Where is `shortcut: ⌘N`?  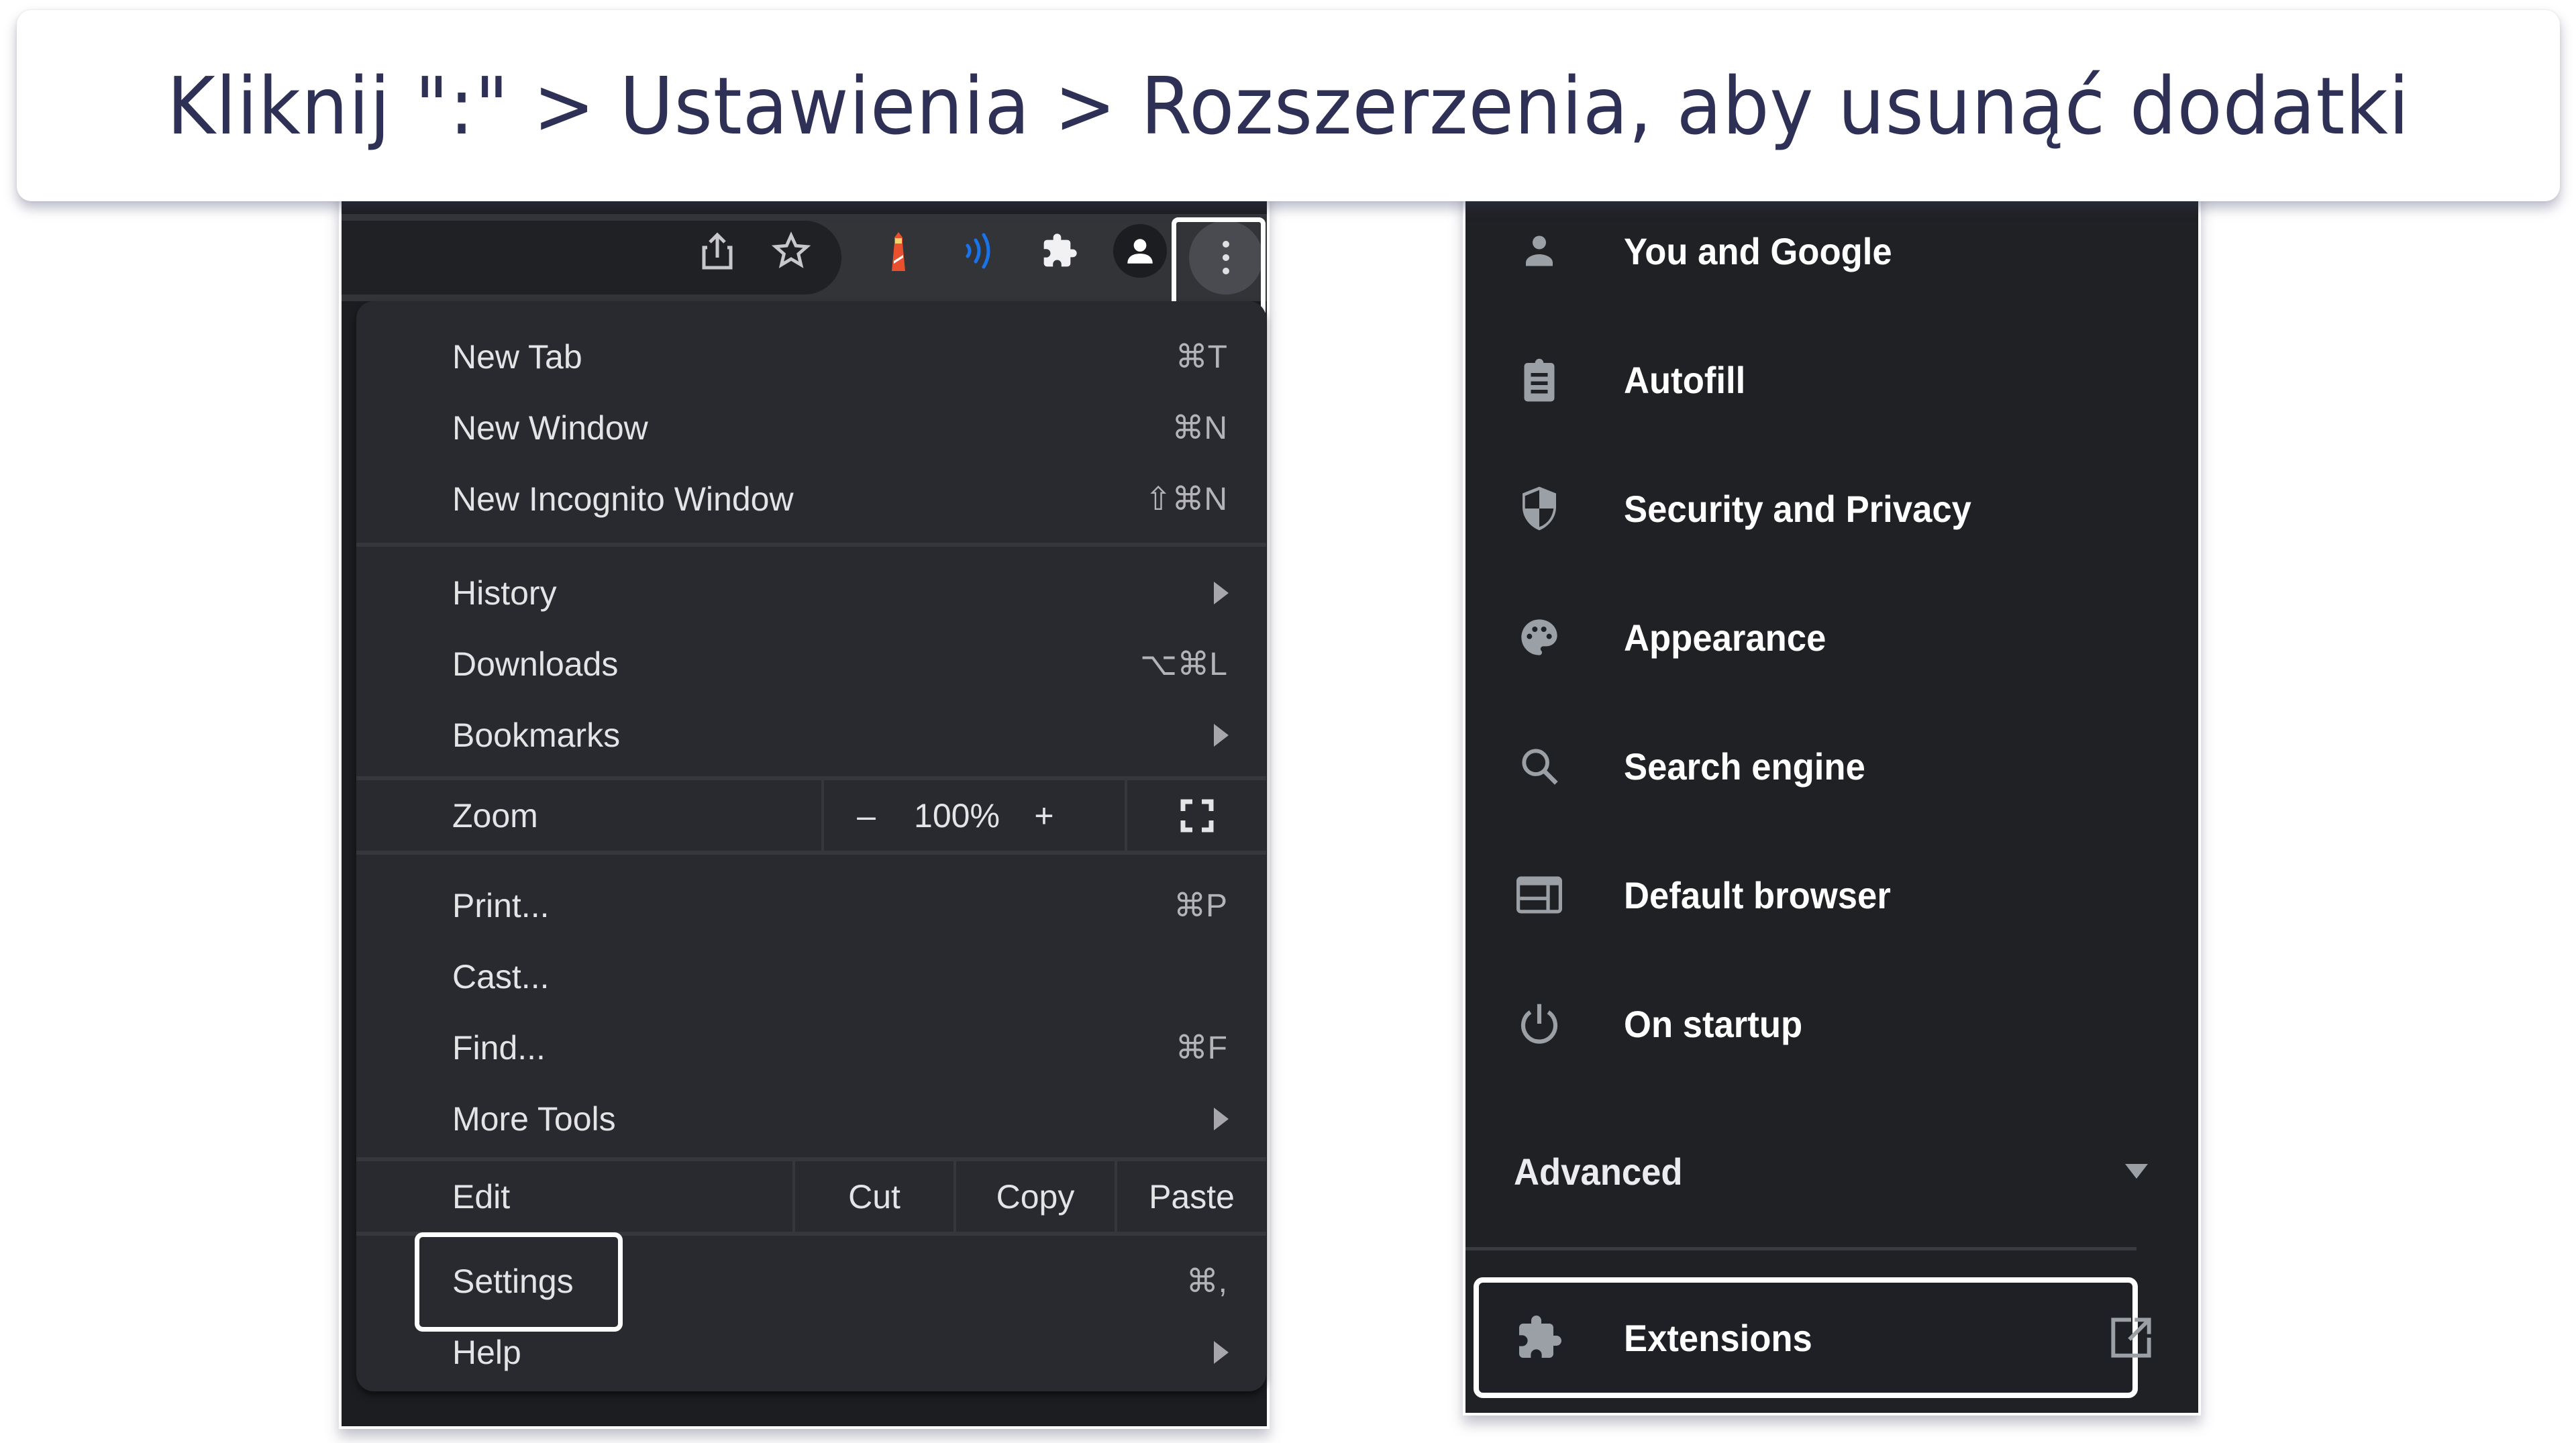
shortcut: ⌘N is located at coordinates (1199, 428).